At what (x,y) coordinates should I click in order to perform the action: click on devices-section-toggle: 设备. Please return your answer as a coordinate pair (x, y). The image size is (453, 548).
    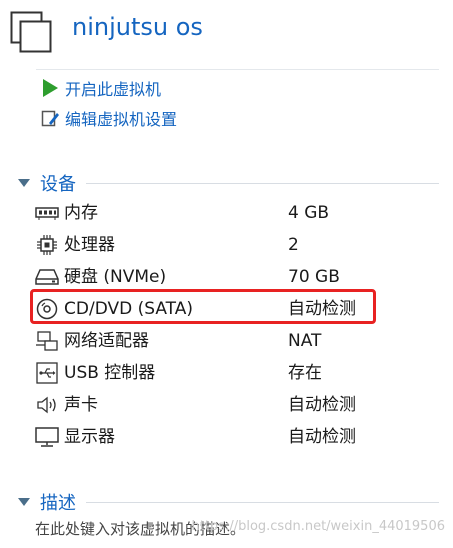
    Looking at the image, I should click on (47, 183).